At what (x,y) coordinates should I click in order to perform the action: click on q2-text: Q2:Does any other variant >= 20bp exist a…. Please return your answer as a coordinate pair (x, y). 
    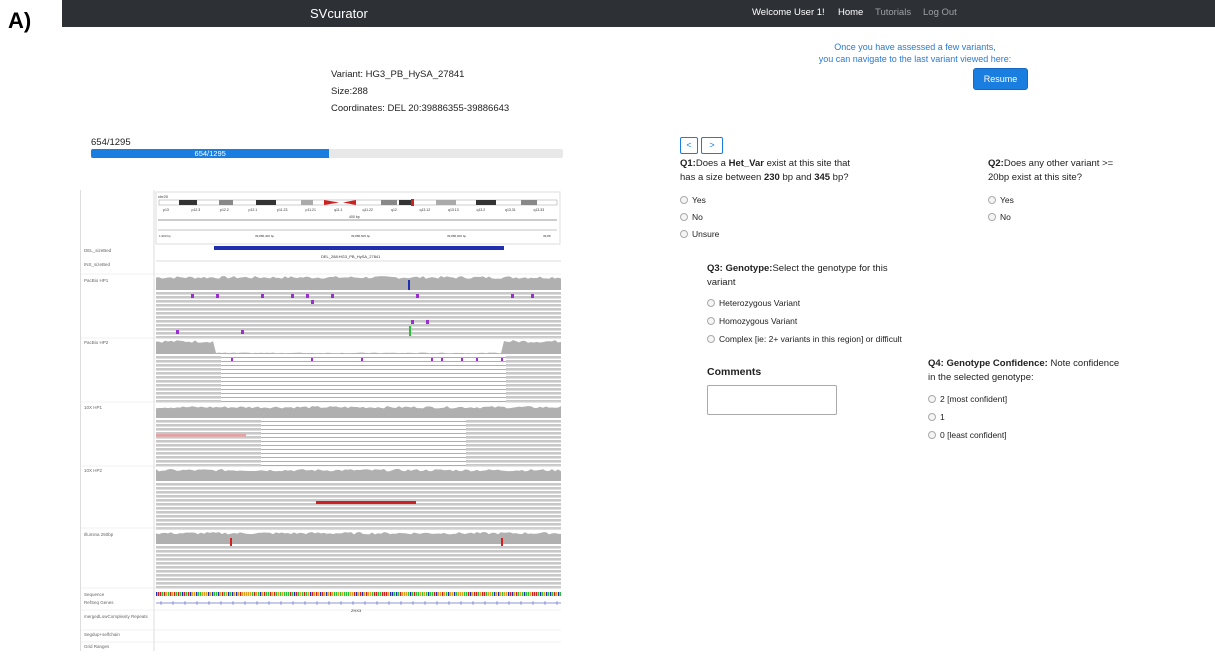
    Looking at the image, I should click on (1051, 170).